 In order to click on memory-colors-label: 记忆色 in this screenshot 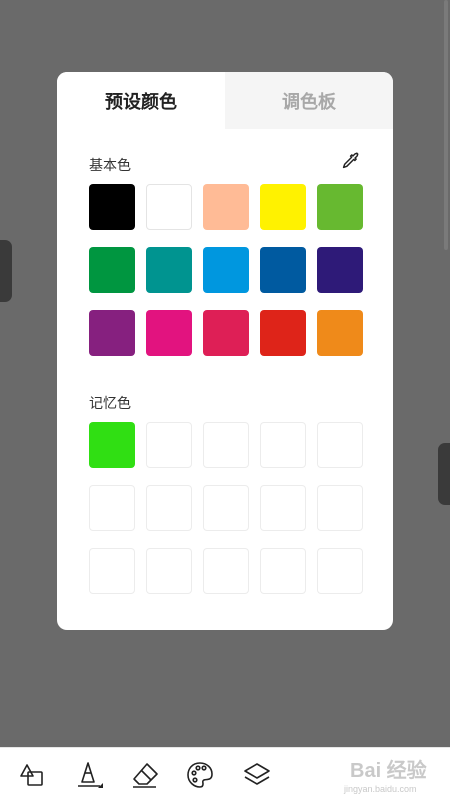, I will do `click(110, 404)`.